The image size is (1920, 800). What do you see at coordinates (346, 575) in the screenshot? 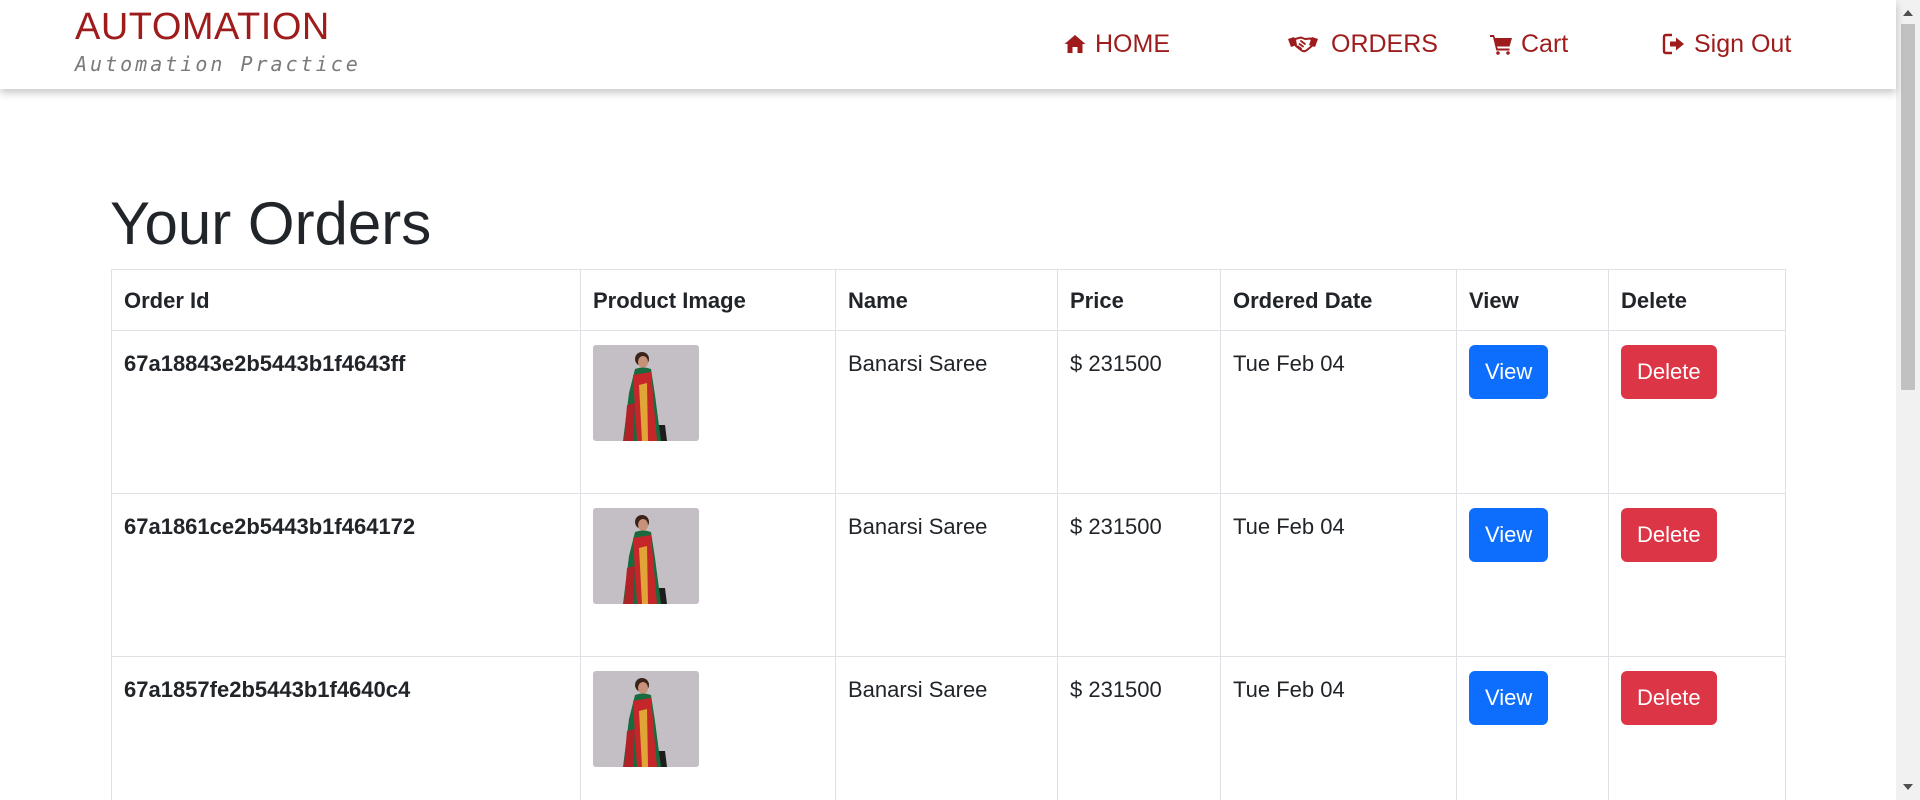
I see `order-id-cell: 67a1861ce2b5443b1f464172` at bounding box center [346, 575].